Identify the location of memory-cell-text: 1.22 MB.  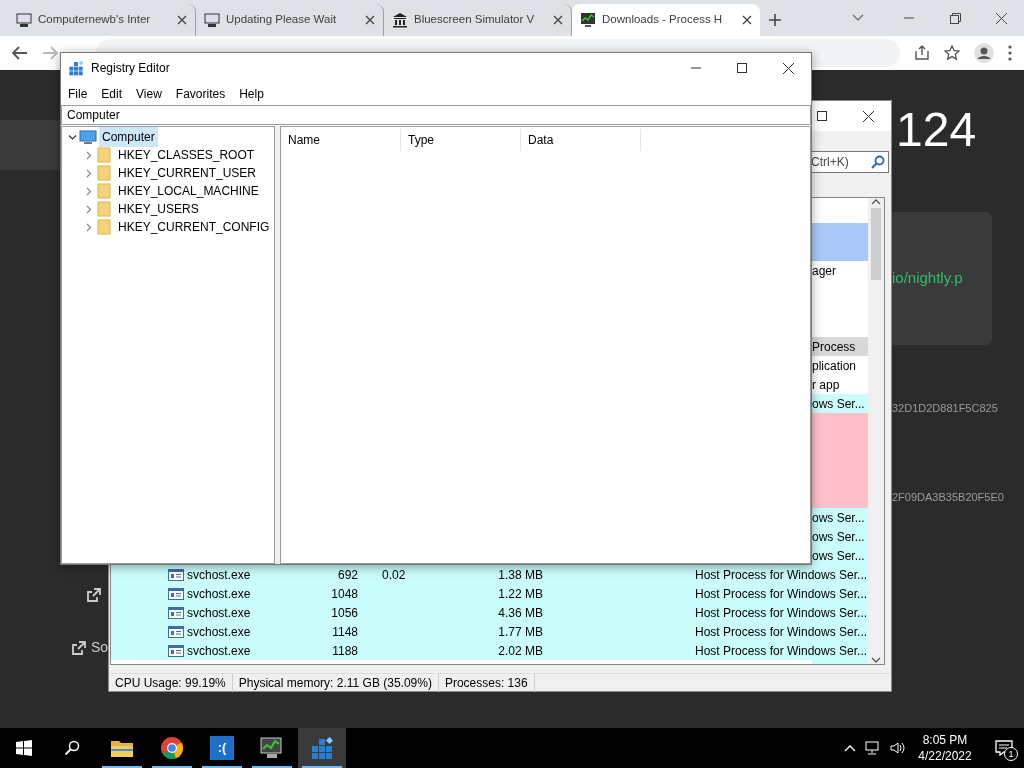
(520, 594).